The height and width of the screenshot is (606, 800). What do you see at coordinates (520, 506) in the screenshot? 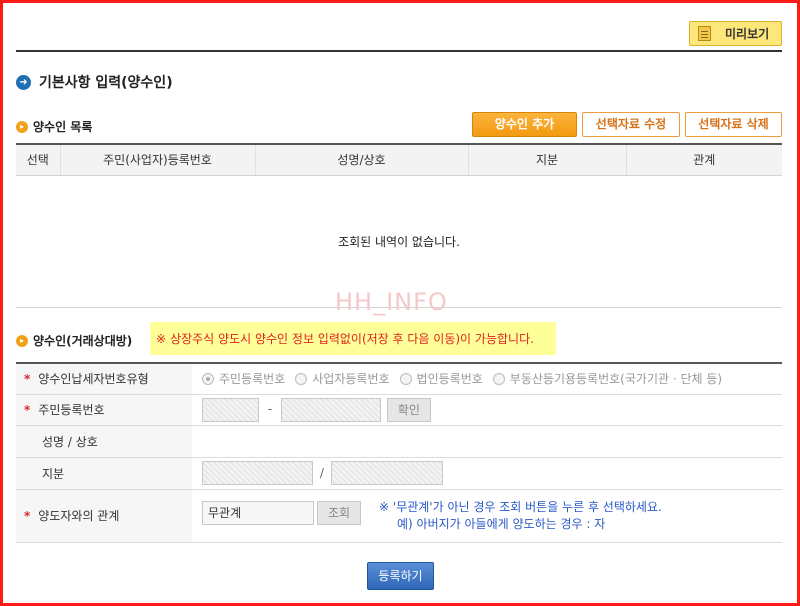
I see `relation-hint-line1: ※ '무관계'가 아닌 경우 조회 버튼을 누른 후 선택하세요.` at bounding box center [520, 506].